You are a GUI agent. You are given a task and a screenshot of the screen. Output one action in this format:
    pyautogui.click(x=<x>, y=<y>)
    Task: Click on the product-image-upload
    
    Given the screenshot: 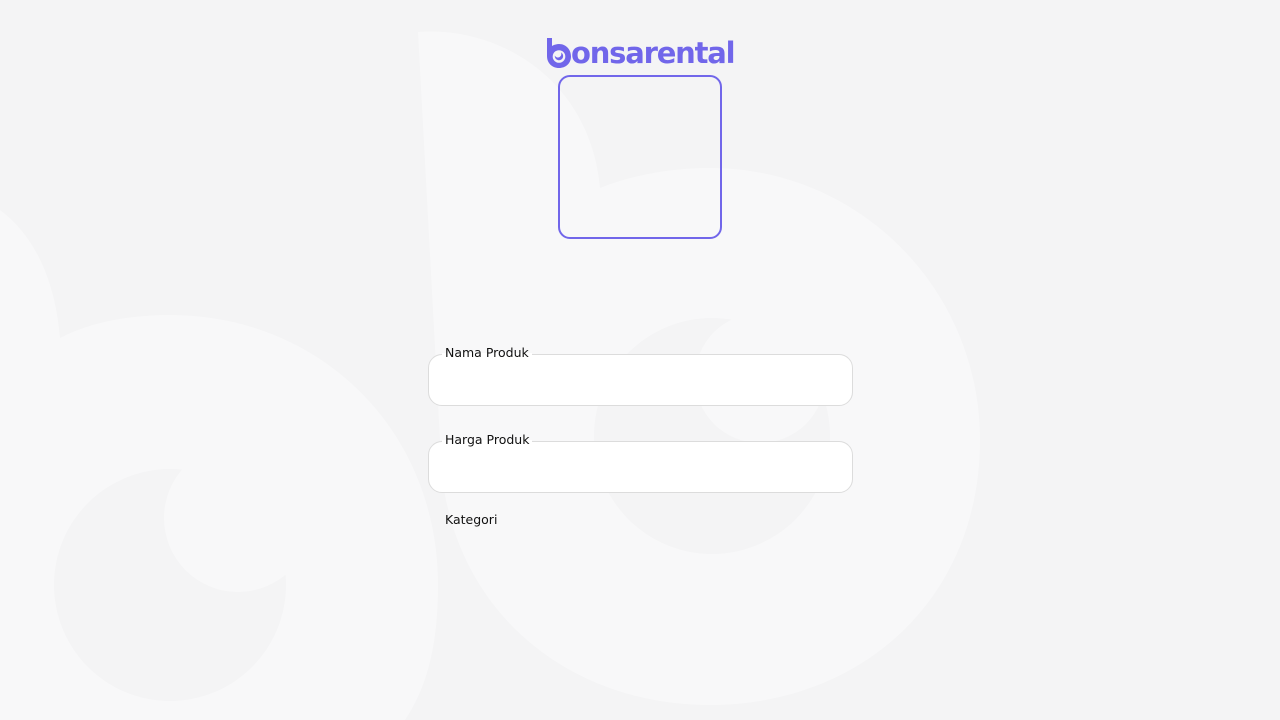 What is the action you would take?
    pyautogui.click(x=640, y=157)
    